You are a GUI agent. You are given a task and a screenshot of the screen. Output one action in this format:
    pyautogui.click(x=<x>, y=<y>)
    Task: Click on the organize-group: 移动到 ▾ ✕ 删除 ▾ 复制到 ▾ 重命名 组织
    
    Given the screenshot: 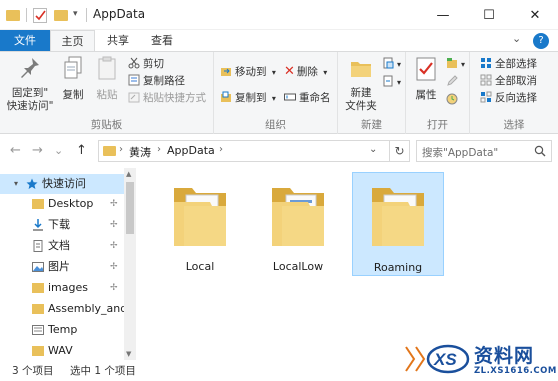 What is the action you would take?
    pyautogui.click(x=276, y=93)
    